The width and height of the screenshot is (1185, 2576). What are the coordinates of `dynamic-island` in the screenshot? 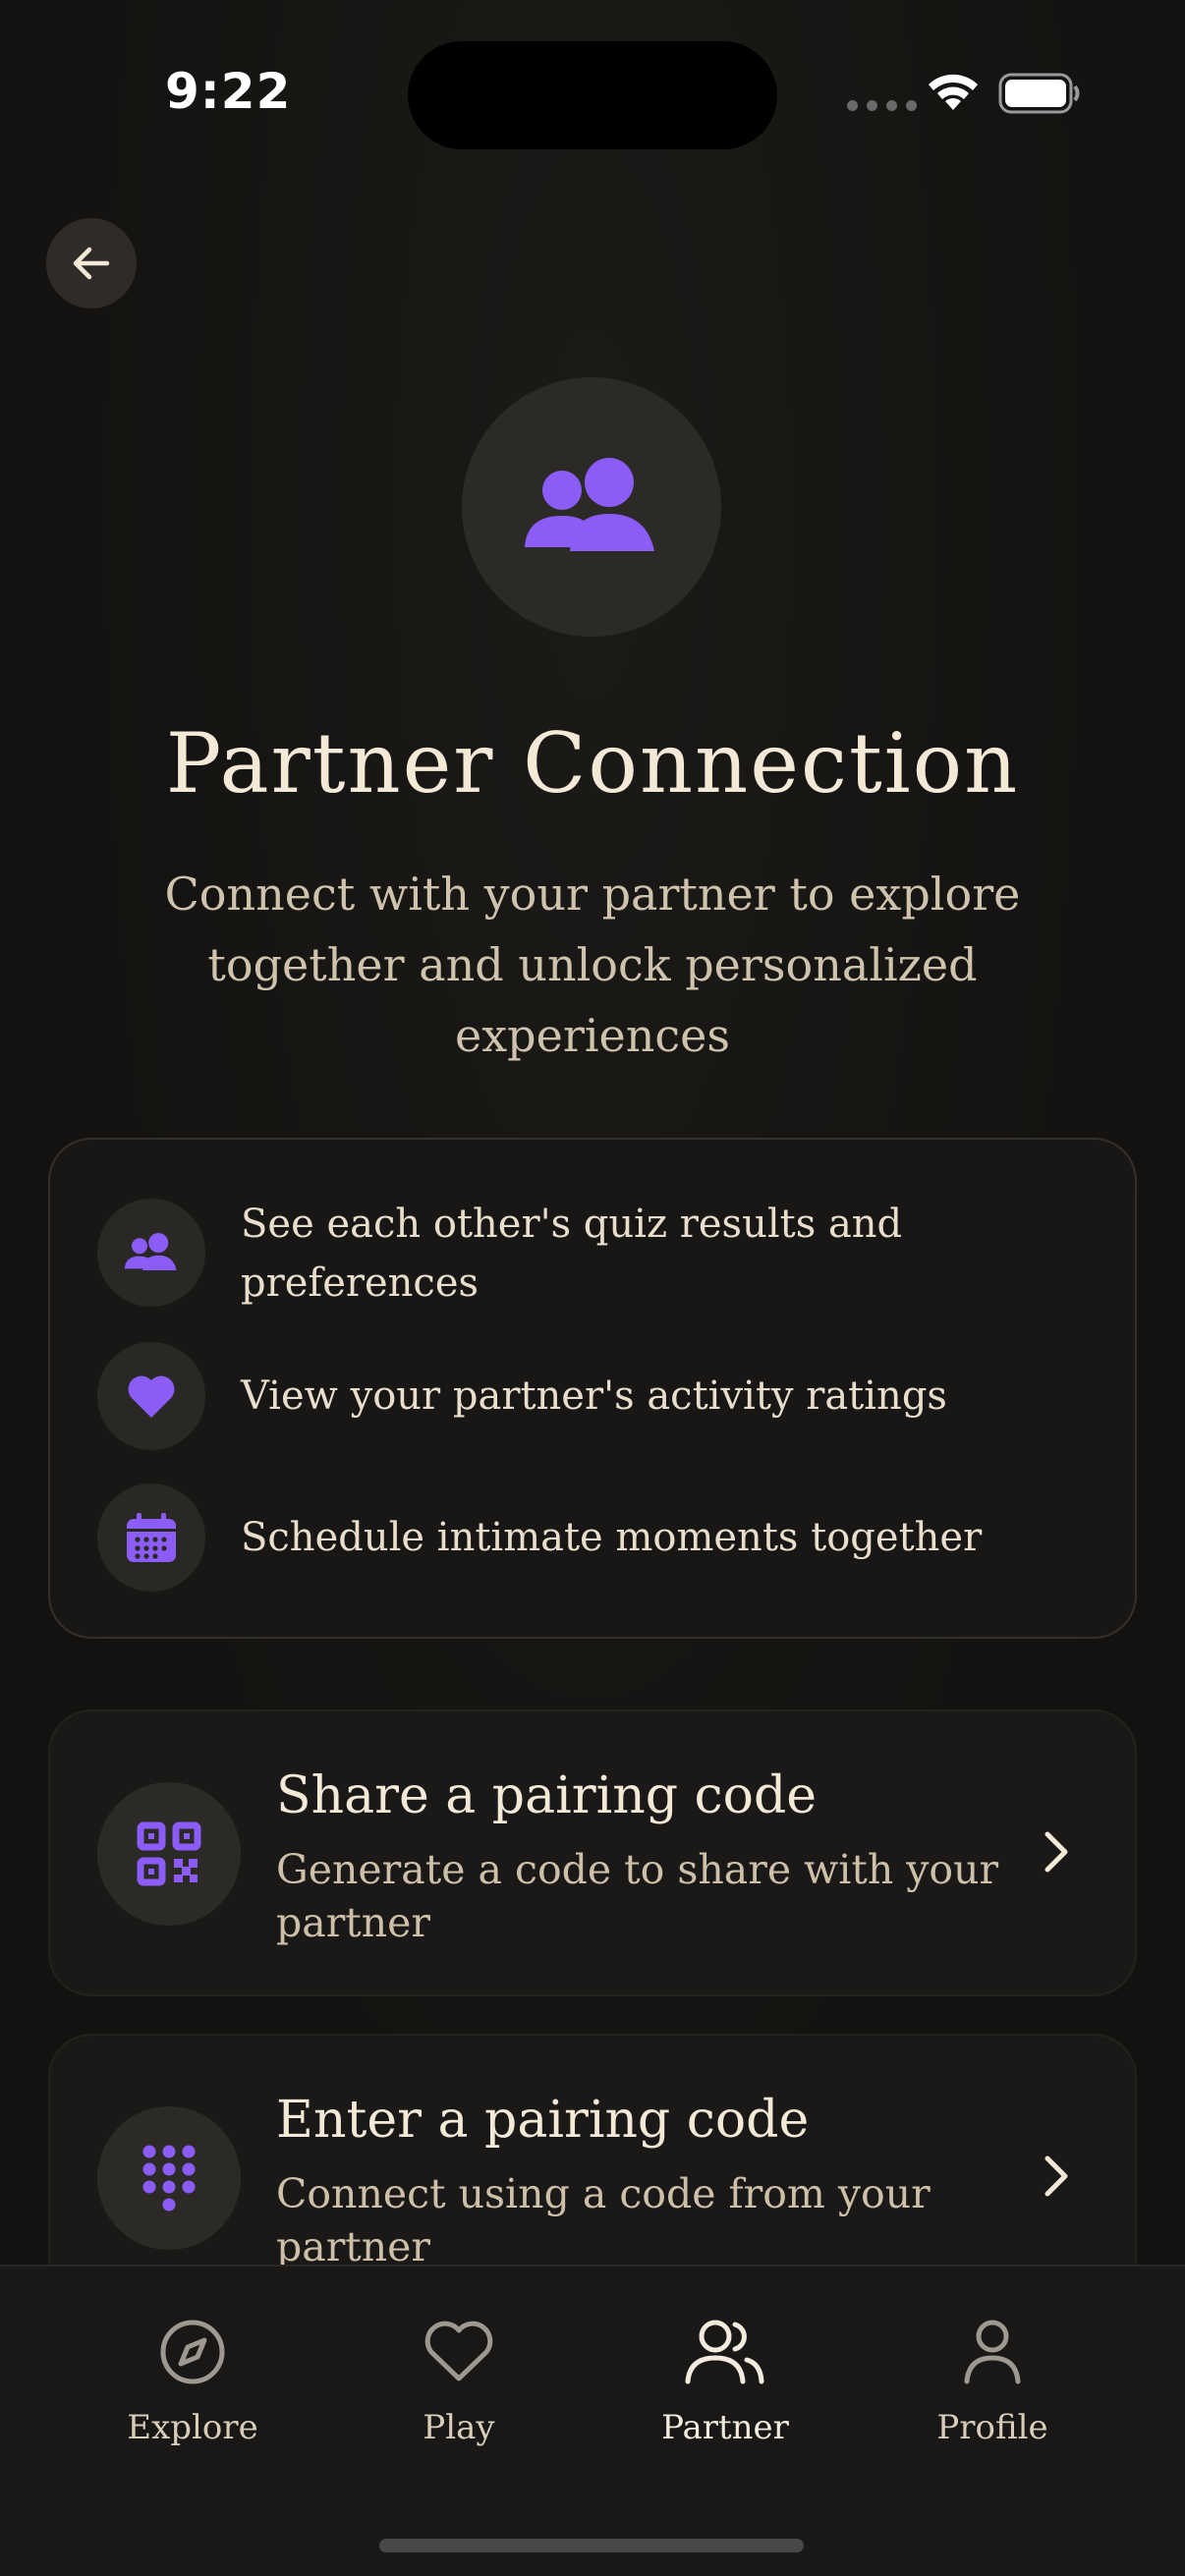 It's located at (592, 95).